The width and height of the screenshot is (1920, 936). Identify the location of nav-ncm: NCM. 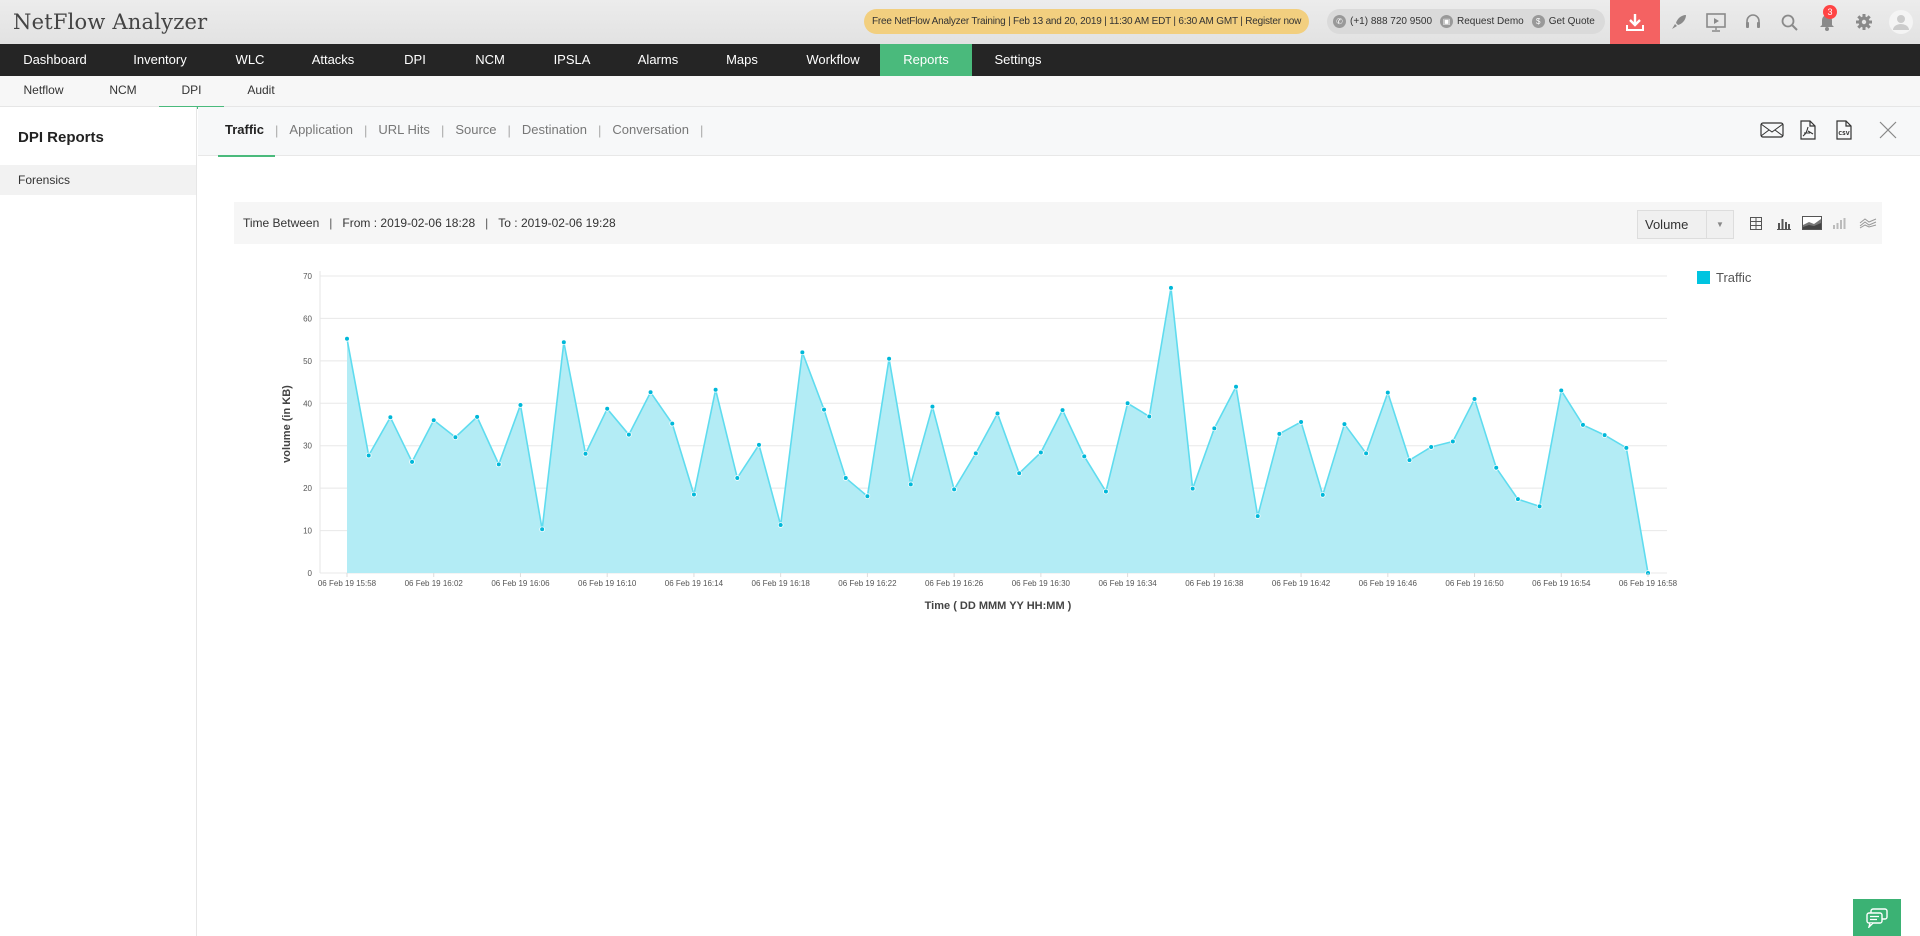
(490, 60).